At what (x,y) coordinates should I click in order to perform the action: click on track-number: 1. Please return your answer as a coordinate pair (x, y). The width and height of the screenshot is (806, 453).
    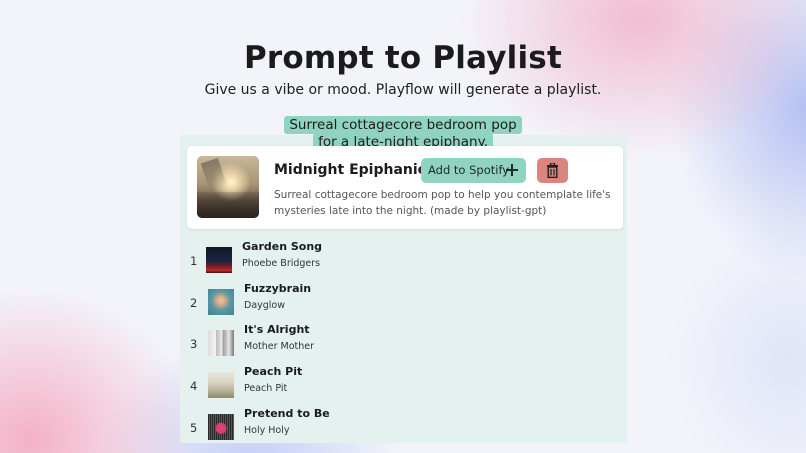
    Looking at the image, I should click on (194, 261).